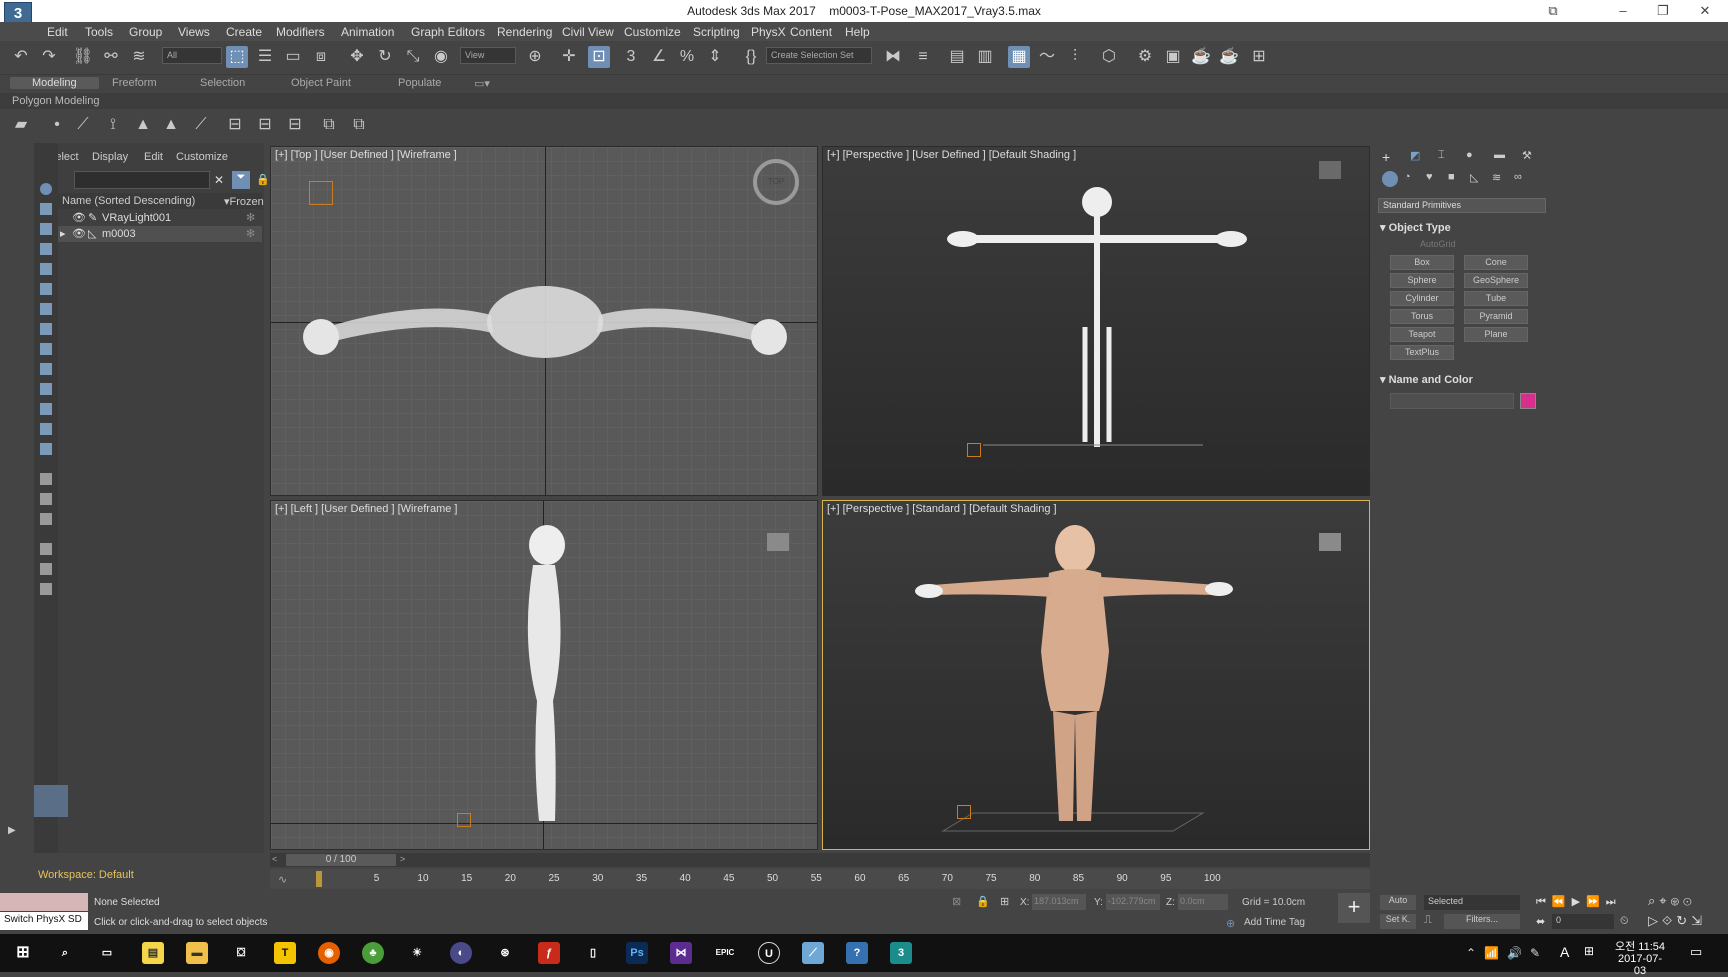 The height and width of the screenshot is (977, 1728). Describe the element at coordinates (46, 549) in the screenshot. I see `sync-selection-icon` at that location.